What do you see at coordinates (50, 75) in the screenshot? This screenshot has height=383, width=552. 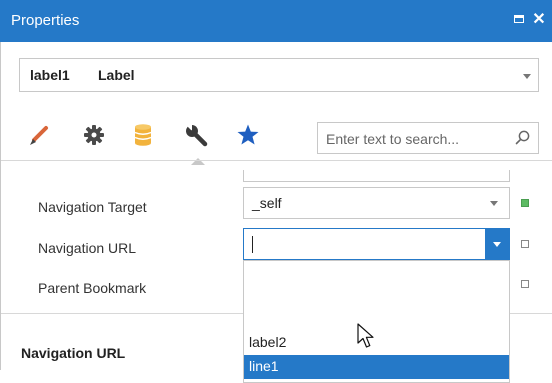 I see `object-name: label1` at bounding box center [50, 75].